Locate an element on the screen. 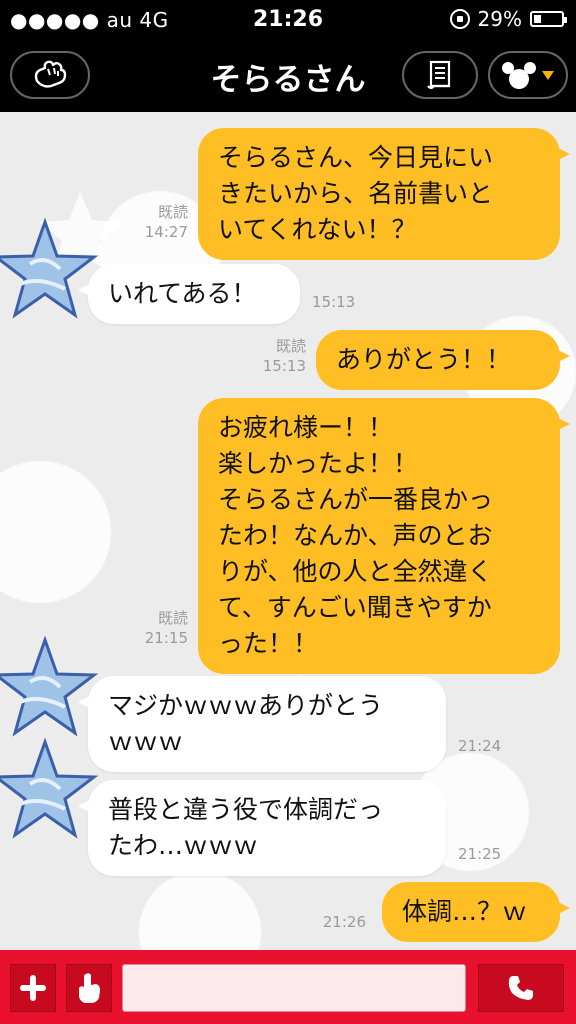  scroll-note-icon is located at coordinates (439, 75).